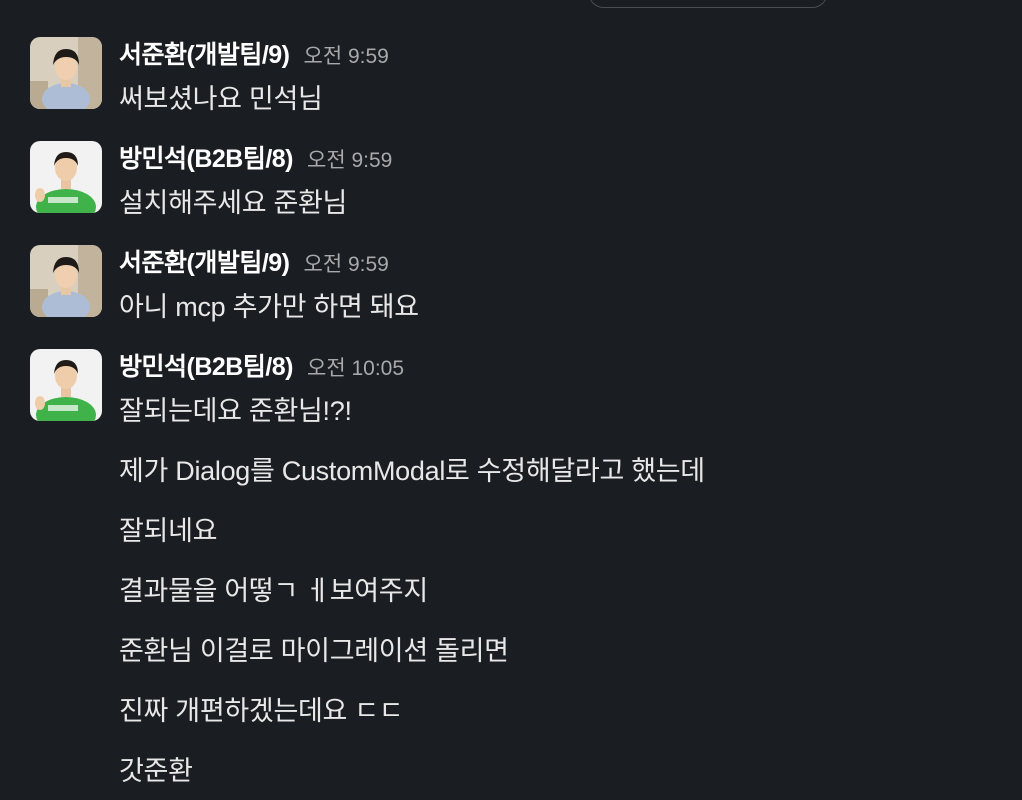 The width and height of the screenshot is (1022, 800). I want to click on message-text: 아니 mcp 추가만 하면 돼요, so click(269, 307).